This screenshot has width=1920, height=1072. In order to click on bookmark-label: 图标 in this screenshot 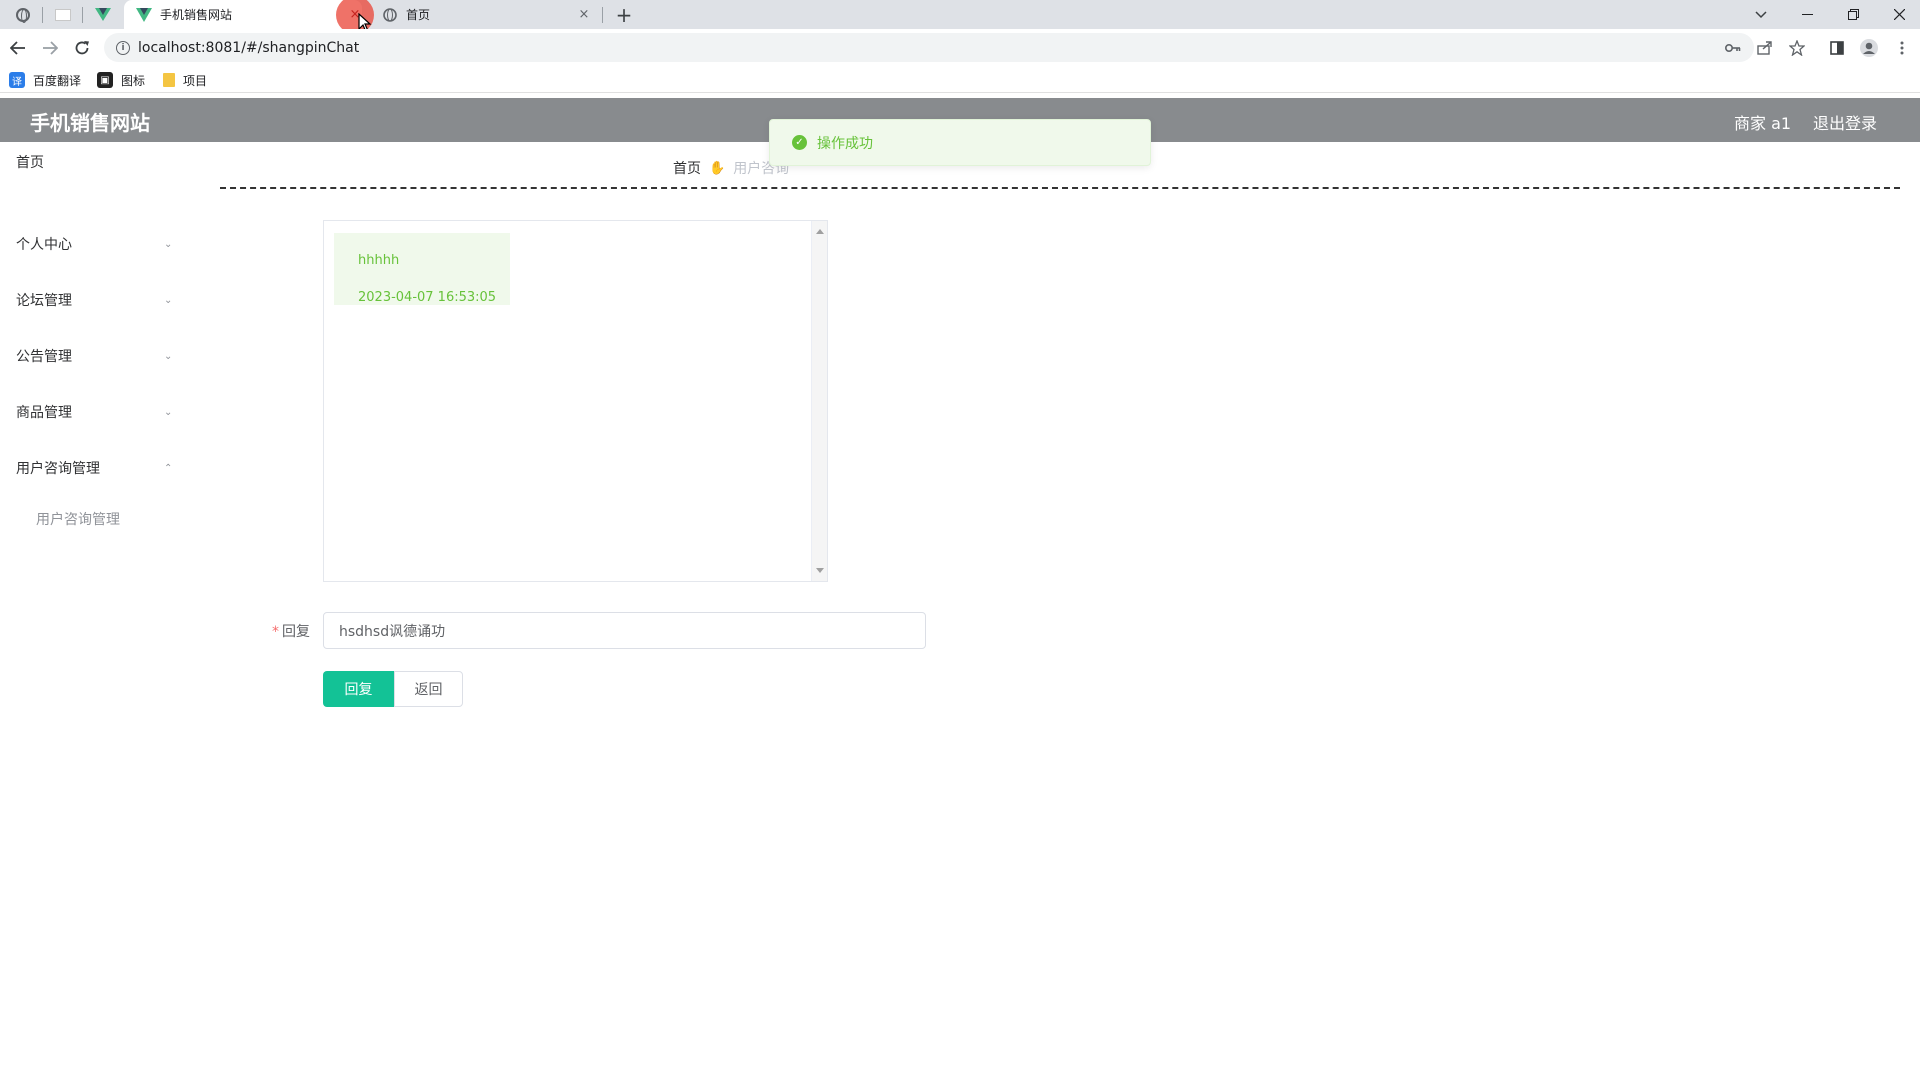, I will do `click(133, 80)`.